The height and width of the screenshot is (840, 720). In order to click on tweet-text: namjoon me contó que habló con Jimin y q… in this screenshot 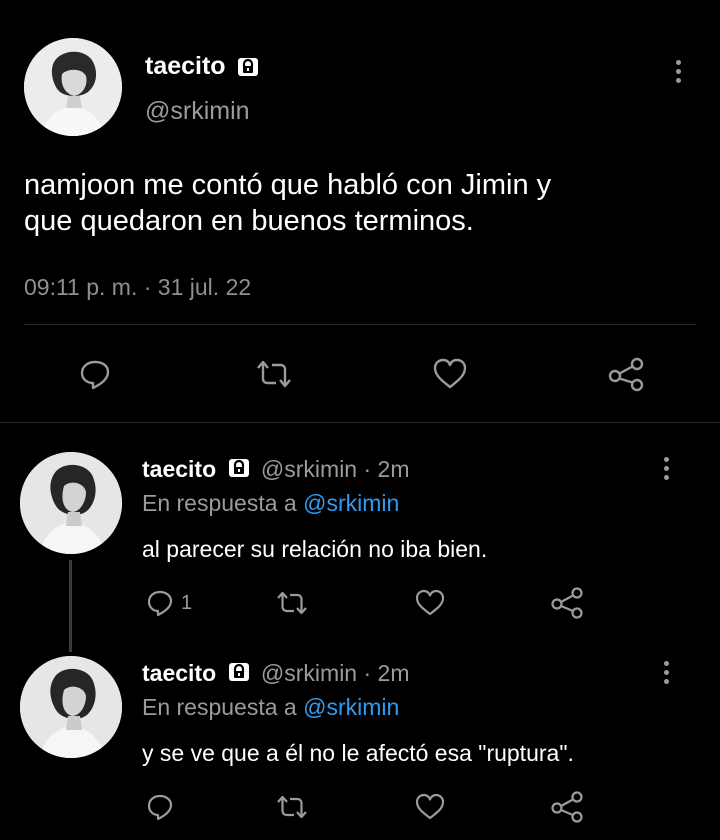, I will do `click(364, 203)`.